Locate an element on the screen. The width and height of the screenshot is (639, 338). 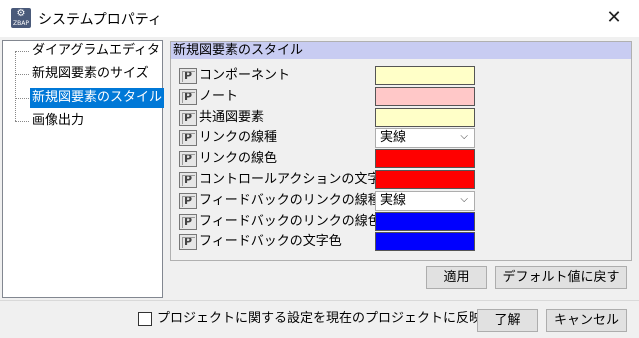
property-label: フィードバックのリンクの線色 is located at coordinates (290, 221).